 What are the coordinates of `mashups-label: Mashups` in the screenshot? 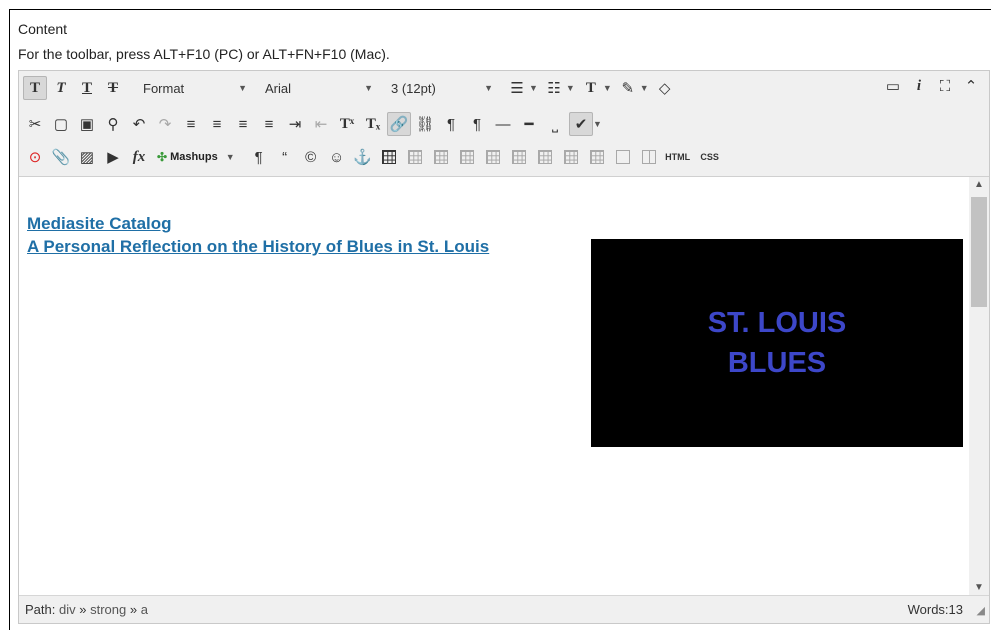 It's located at (194, 157).